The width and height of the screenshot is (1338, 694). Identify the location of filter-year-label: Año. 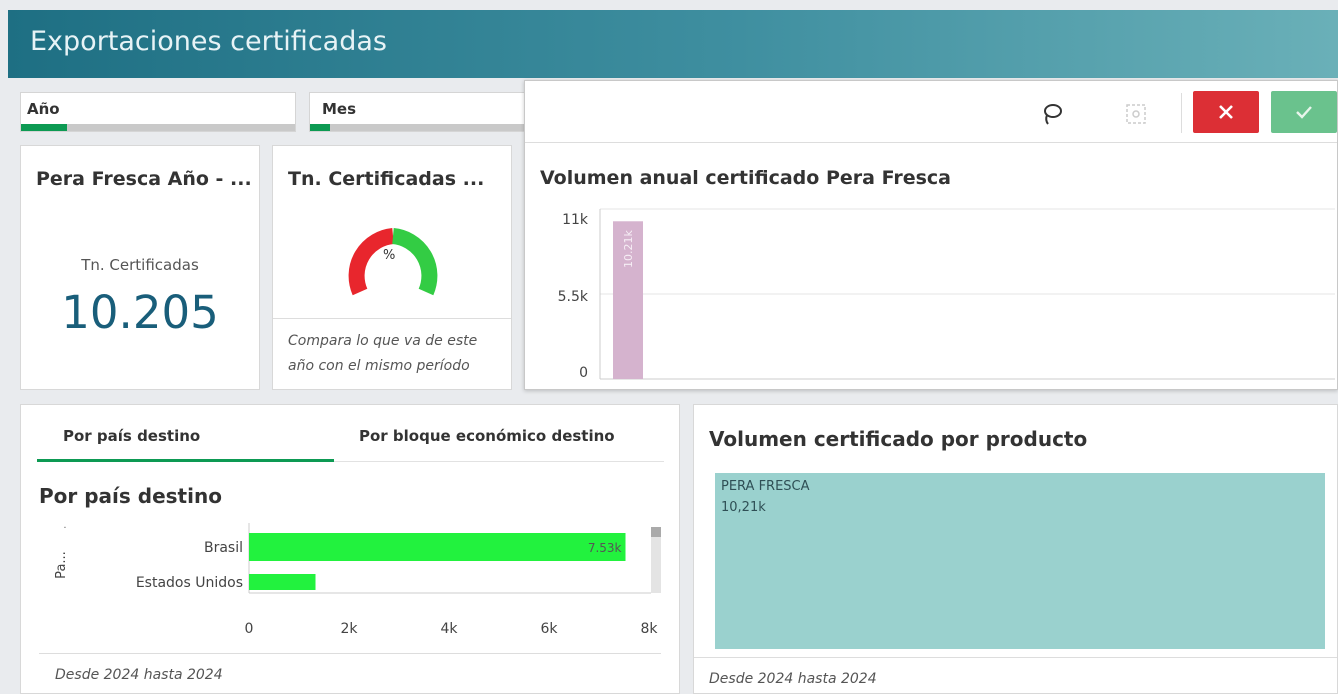
(43, 109).